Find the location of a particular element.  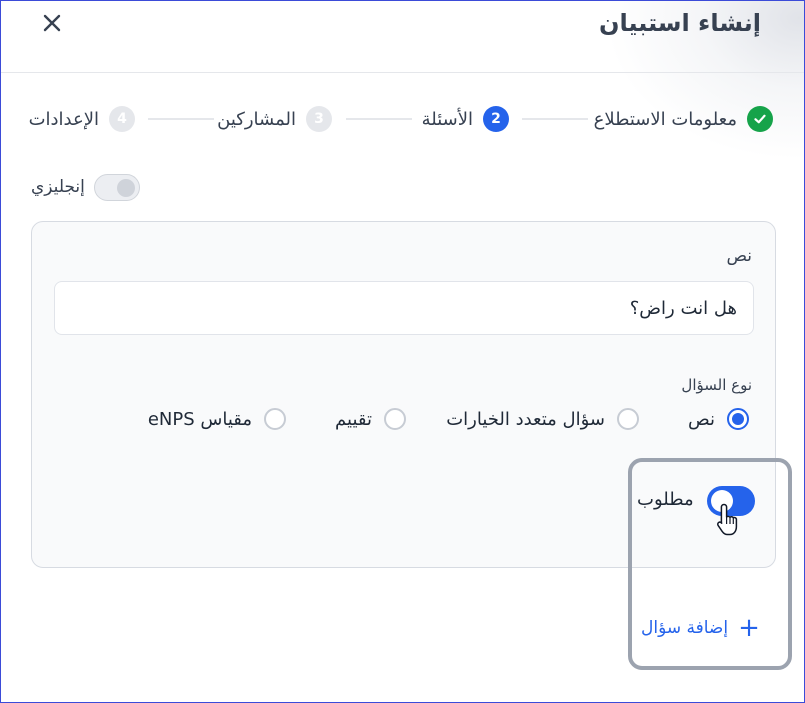

close-icon is located at coordinates (52, 23).